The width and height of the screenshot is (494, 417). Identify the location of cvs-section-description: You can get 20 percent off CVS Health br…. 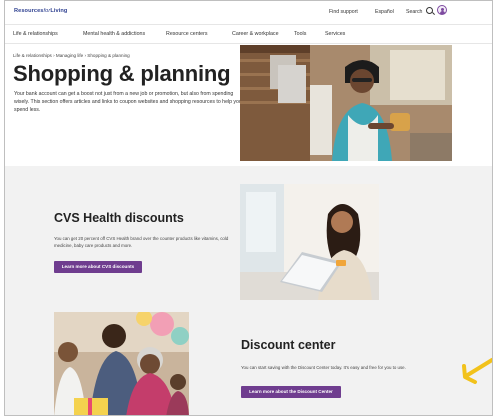
(141, 242).